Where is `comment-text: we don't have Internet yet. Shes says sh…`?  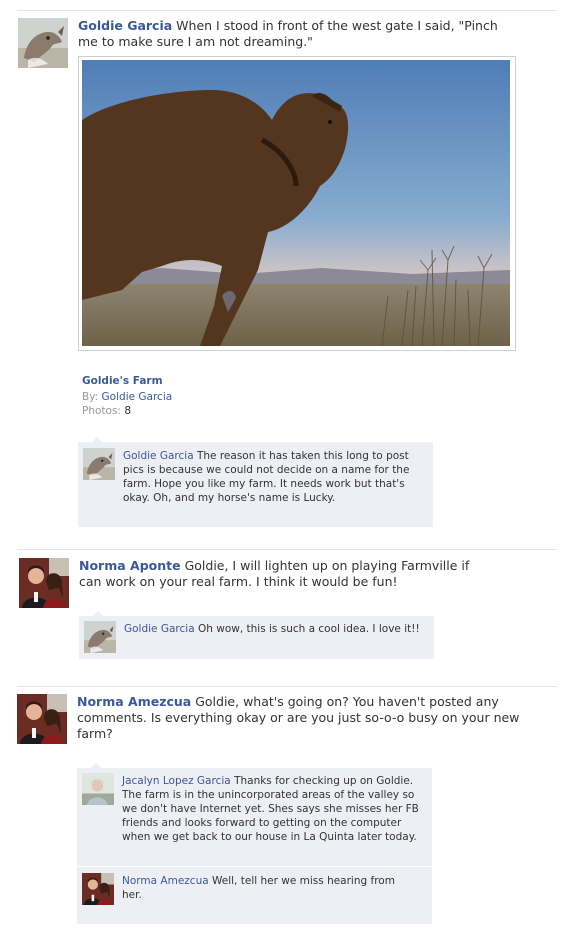
comment-text: we don't have Internet yet. Shes says sh… is located at coordinates (270, 809).